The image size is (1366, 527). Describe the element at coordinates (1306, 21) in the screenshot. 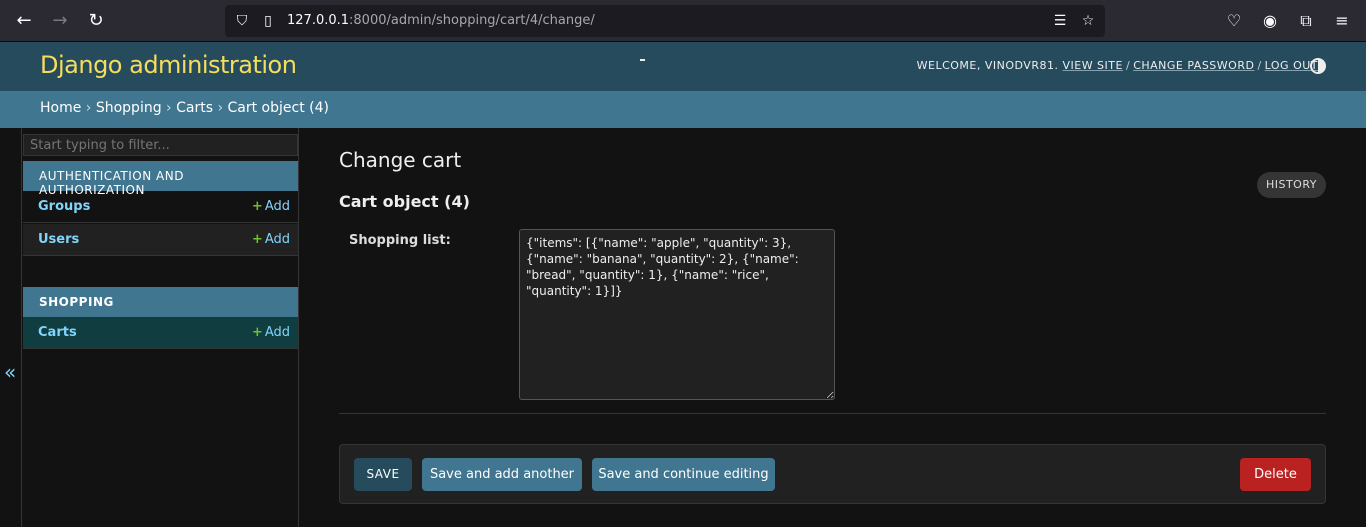

I see `extensions-icon: ⧉` at that location.